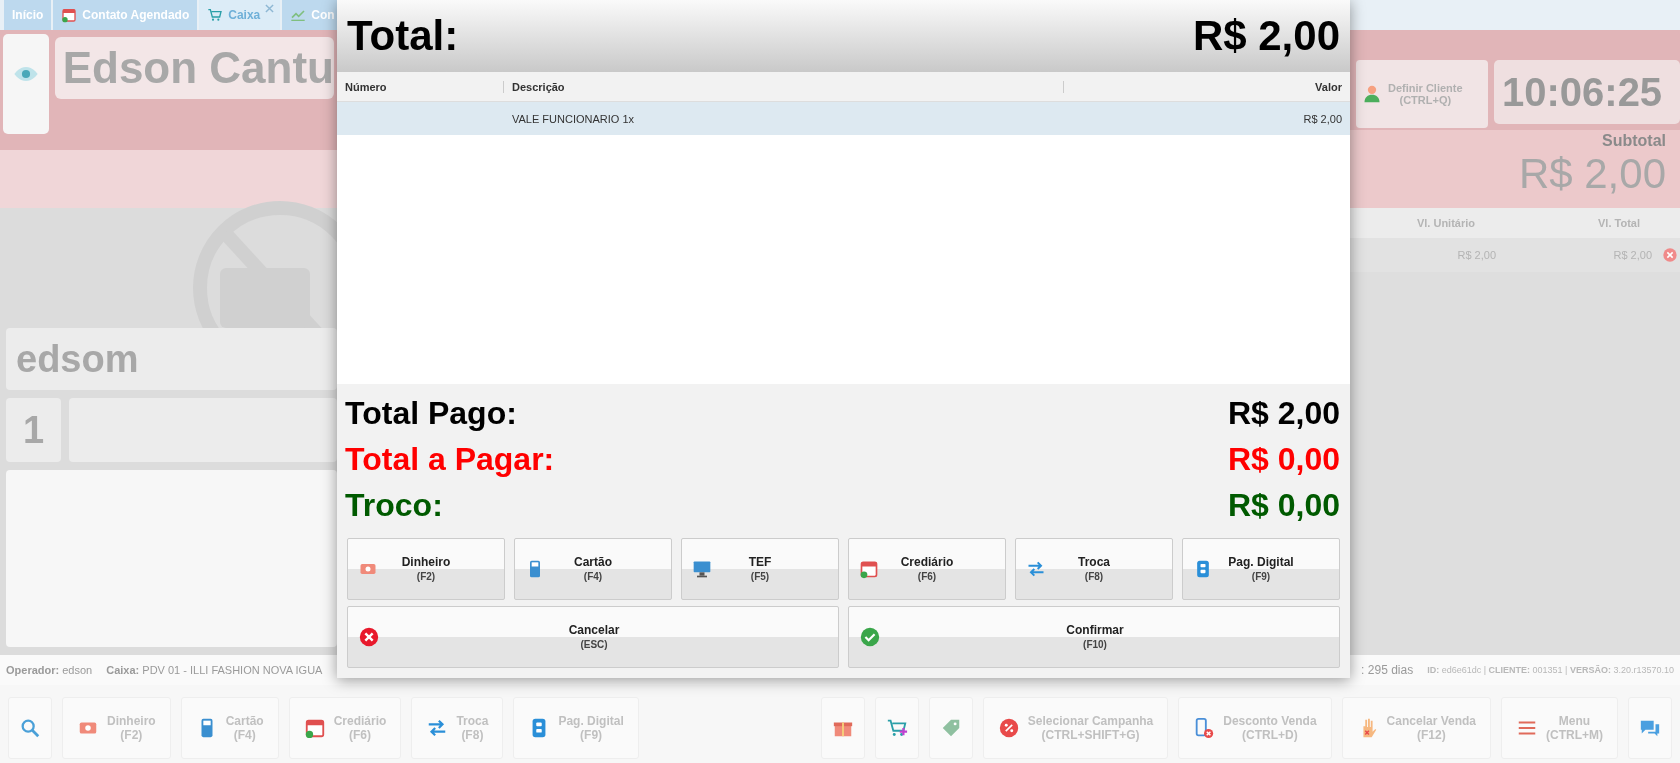 Image resolution: width=1680 pixels, height=763 pixels. Describe the element at coordinates (760, 569) in the screenshot. I see `payment-button: TEF (F5)` at that location.